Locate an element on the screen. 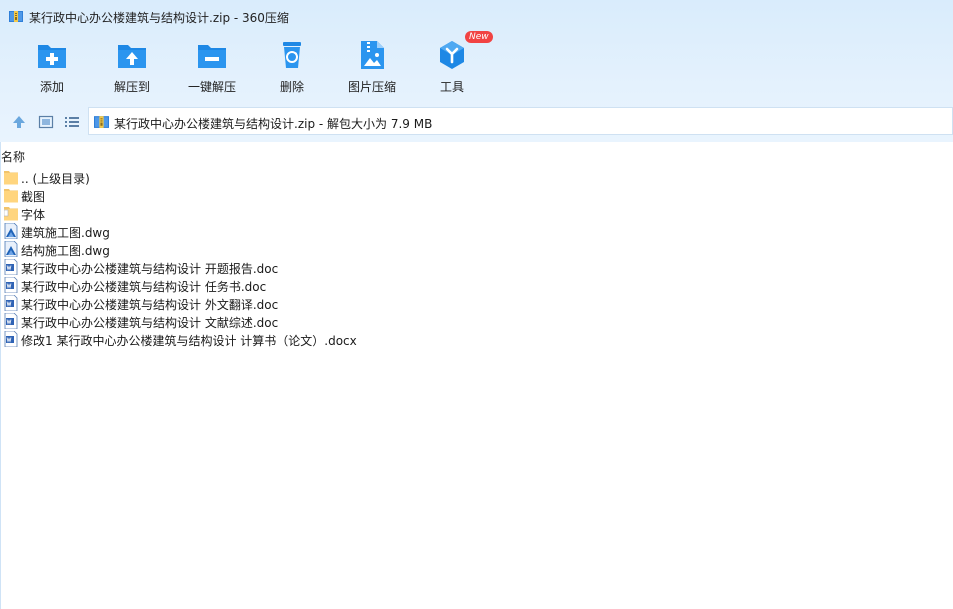 Image resolution: width=953 pixels, height=609 pixels. file-name: 某行政中心办公楼建筑与结构设计 文献综述.doc is located at coordinates (150, 323).